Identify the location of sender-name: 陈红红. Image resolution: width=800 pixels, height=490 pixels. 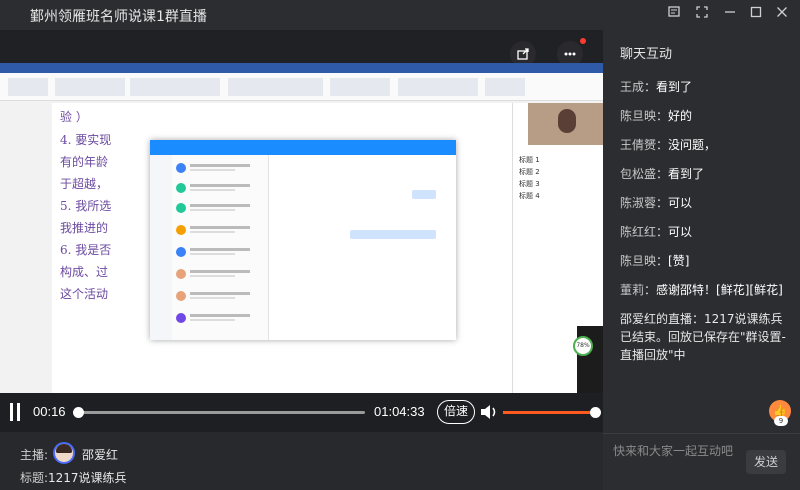
(638, 232).